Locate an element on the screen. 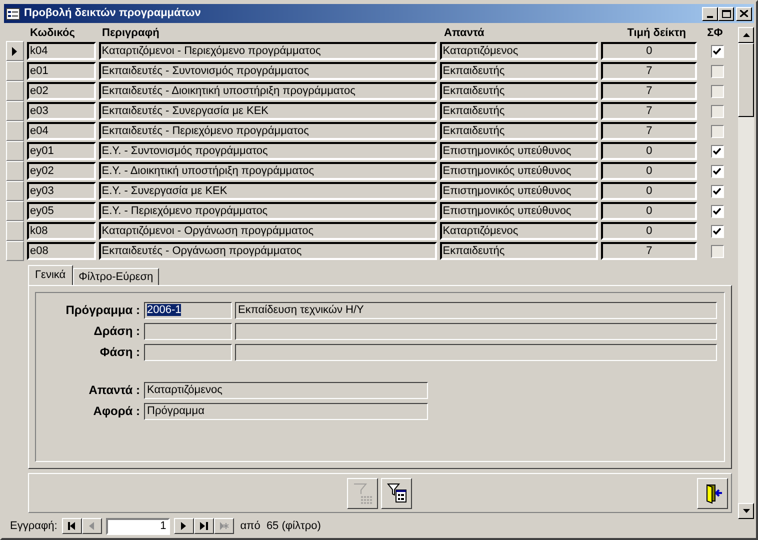 This screenshot has width=758, height=540. table-cell: e03 is located at coordinates (61, 111).